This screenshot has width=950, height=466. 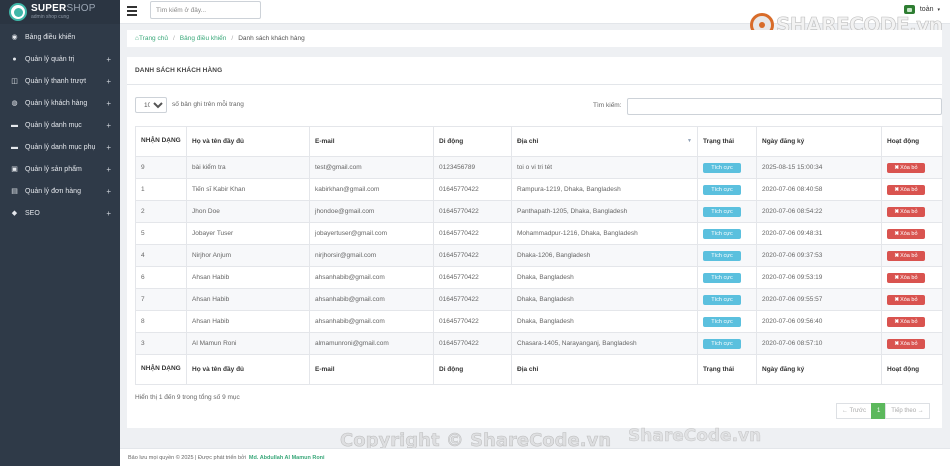 I want to click on sidebar-item: ◍ Quản lý khách hàng +, so click(x=60, y=103).